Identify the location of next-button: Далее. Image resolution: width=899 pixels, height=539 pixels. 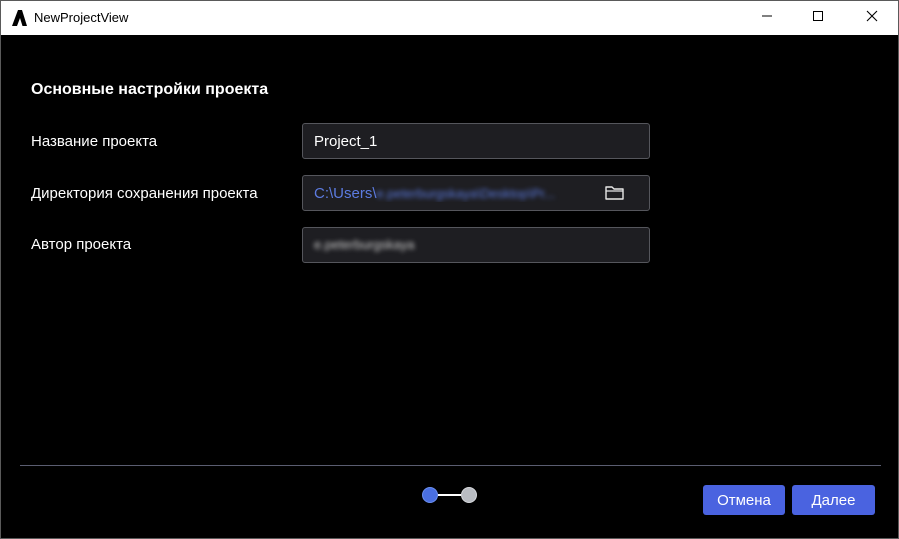
(833, 500).